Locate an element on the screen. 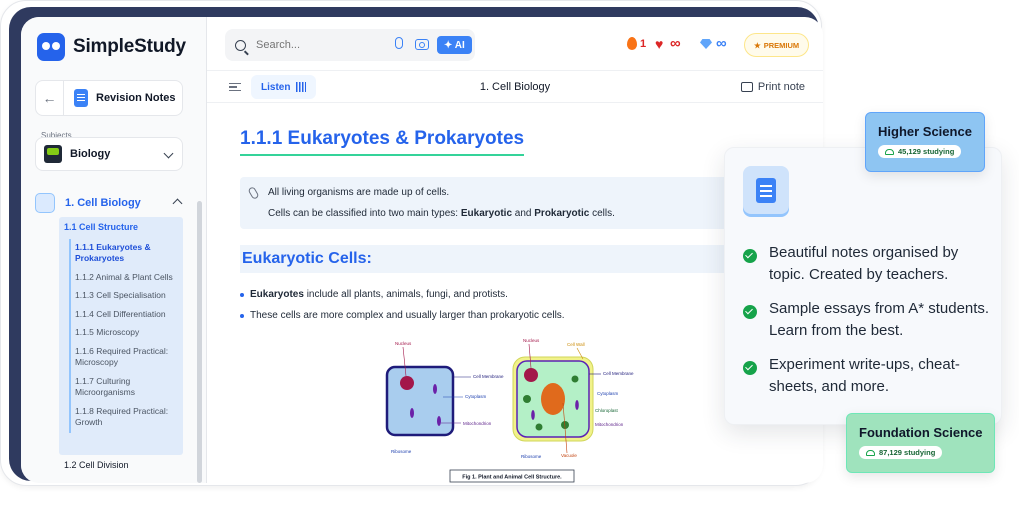 This screenshot has height=525, width=1019. label-nucleus: Nucleus is located at coordinates (403, 343).